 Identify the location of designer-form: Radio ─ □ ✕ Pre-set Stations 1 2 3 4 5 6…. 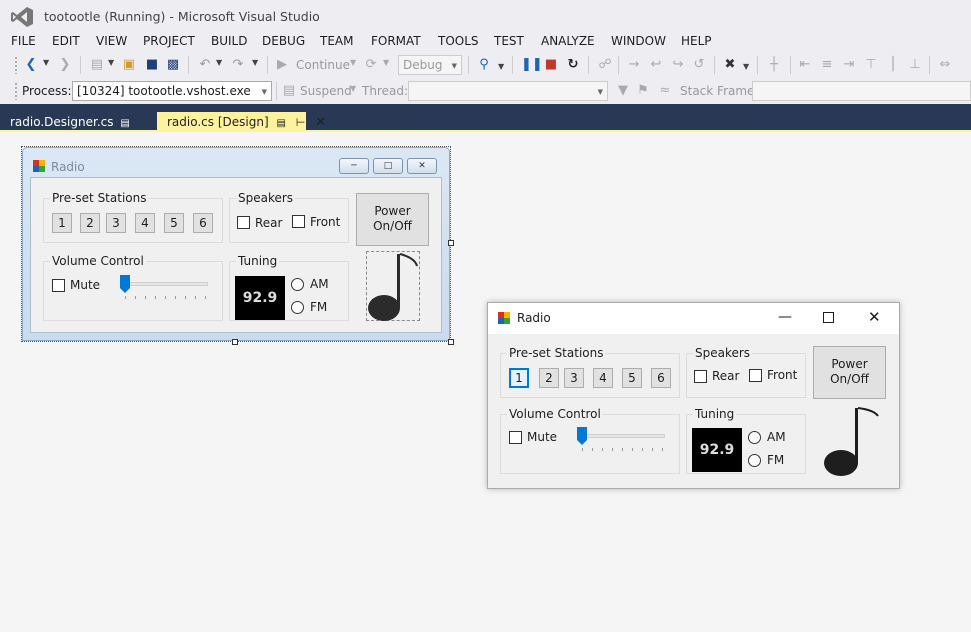
(236, 244).